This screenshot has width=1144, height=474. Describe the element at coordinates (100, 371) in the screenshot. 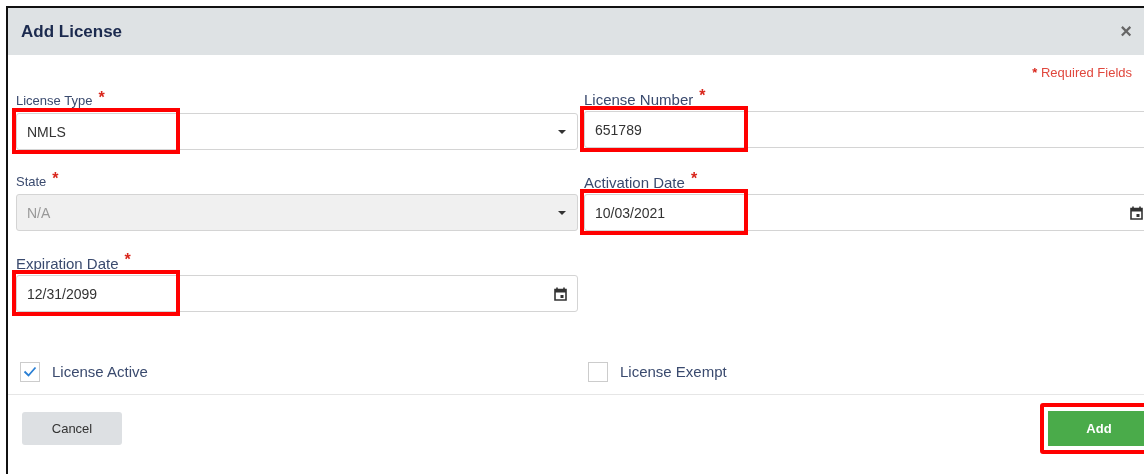

I see `checkbox-label: License Active` at that location.